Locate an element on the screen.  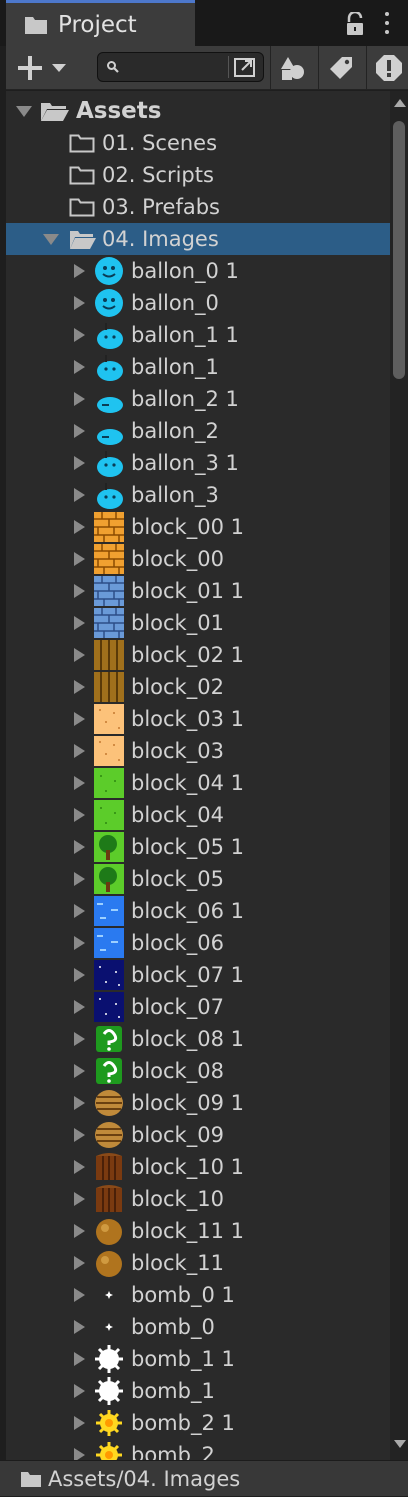
scrollbar is located at coordinates (399, 775).